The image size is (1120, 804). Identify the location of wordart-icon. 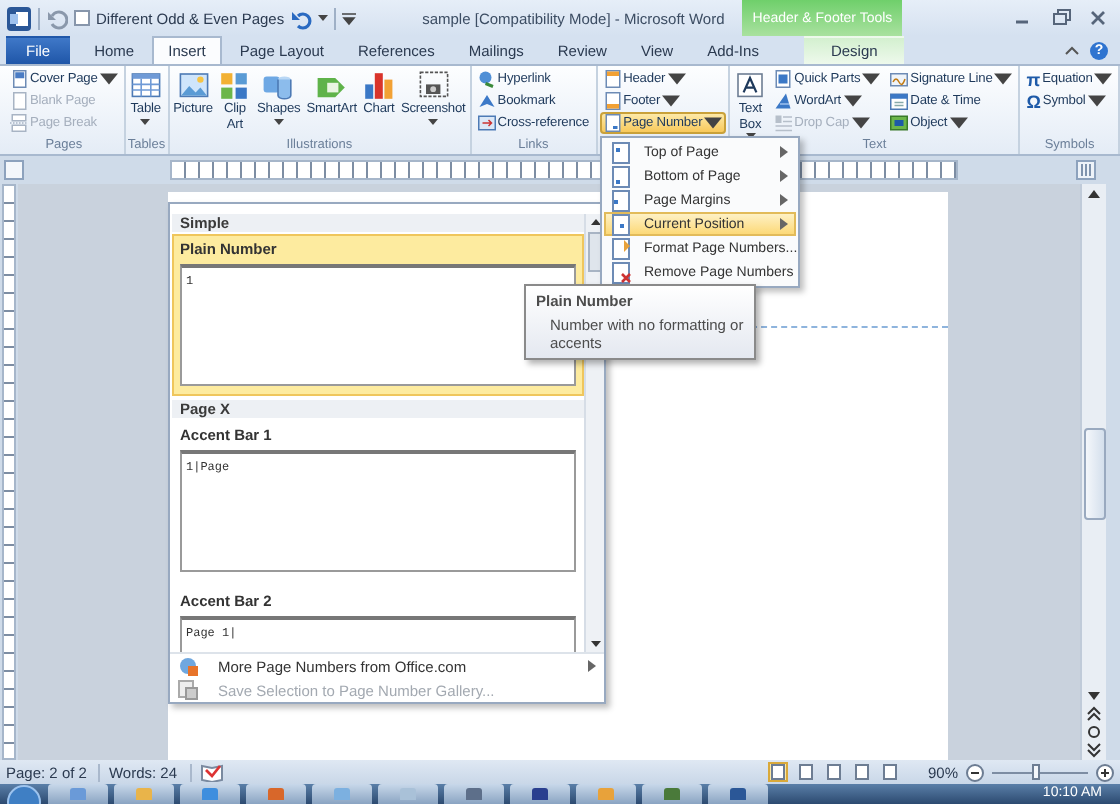
(783, 101).